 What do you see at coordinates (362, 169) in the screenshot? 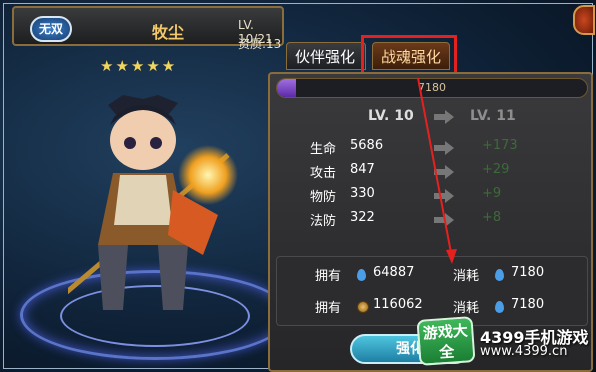
I see `stat-value: 847` at bounding box center [362, 169].